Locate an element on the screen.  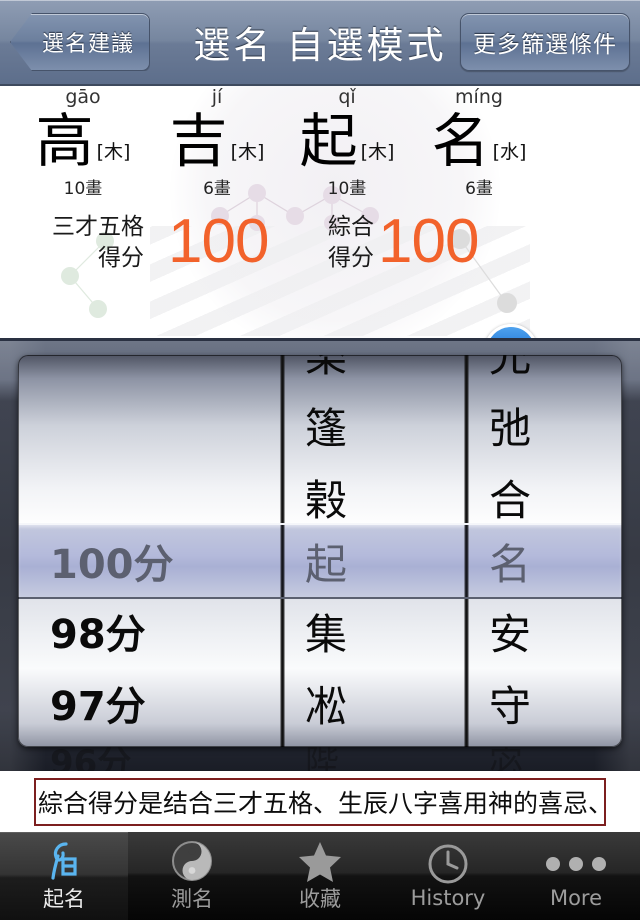
picker-selected-first-char-text: 起 is located at coordinates (326, 564).